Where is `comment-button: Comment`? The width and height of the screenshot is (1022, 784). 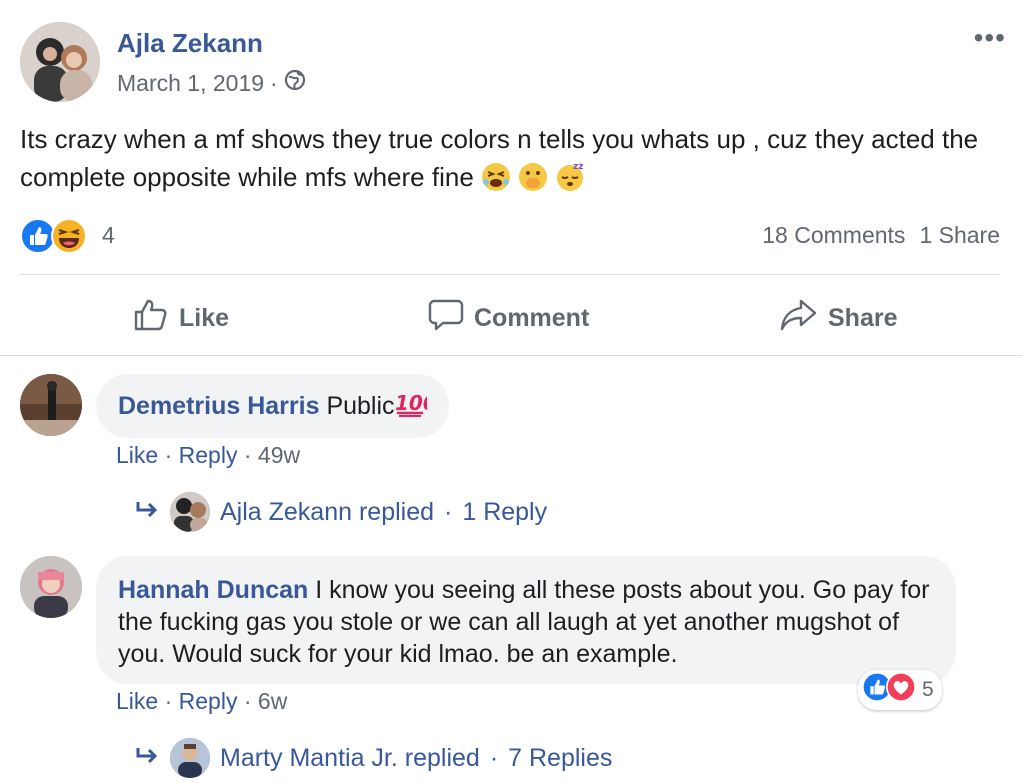
comment-button: Comment is located at coordinates (508, 318).